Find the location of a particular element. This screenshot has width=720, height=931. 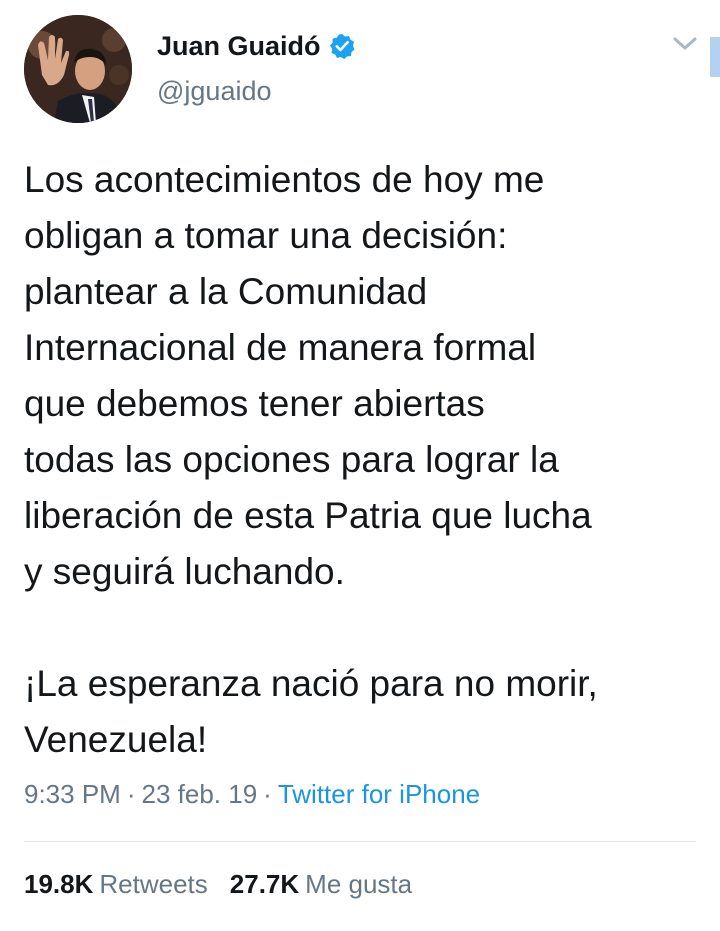

tweet-meta: 9:33 PM · 23 feb. 19 · Twitter for iPhone is located at coordinates (252, 794).